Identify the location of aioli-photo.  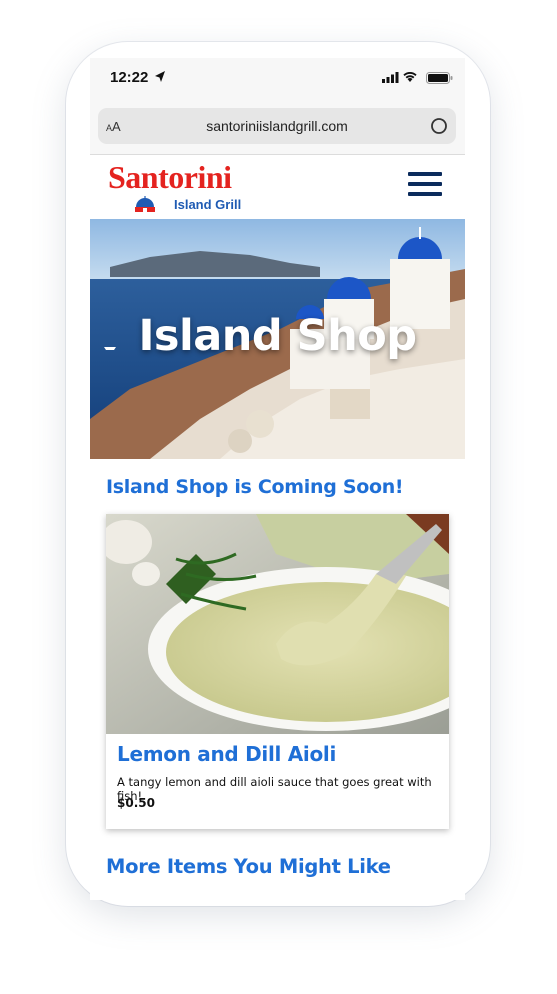
(277, 624).